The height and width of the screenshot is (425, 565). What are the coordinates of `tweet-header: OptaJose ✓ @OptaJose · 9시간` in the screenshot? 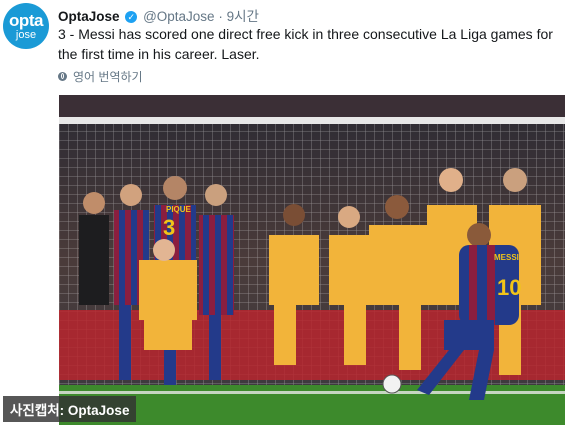 It's located at (158, 15).